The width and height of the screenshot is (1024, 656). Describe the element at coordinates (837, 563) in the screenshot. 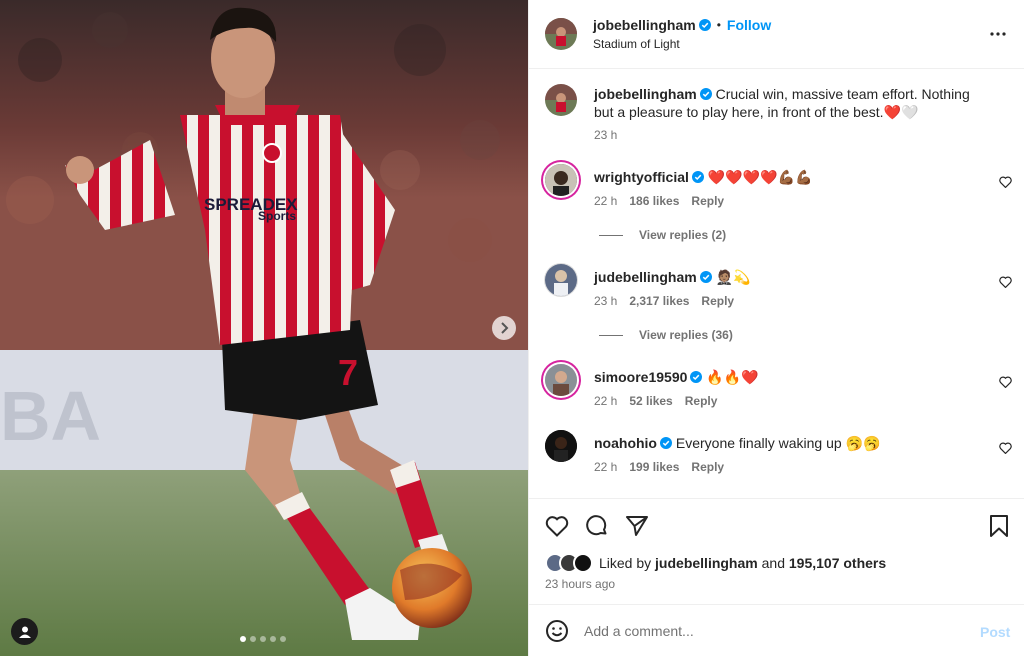

I see `likes-count: 195,107 others` at that location.